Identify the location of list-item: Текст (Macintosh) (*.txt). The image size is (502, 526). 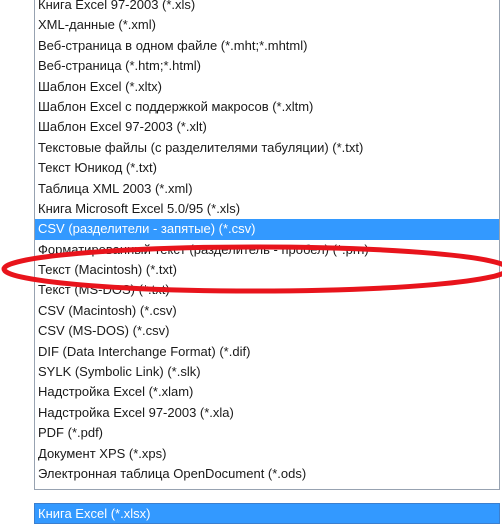
(267, 270).